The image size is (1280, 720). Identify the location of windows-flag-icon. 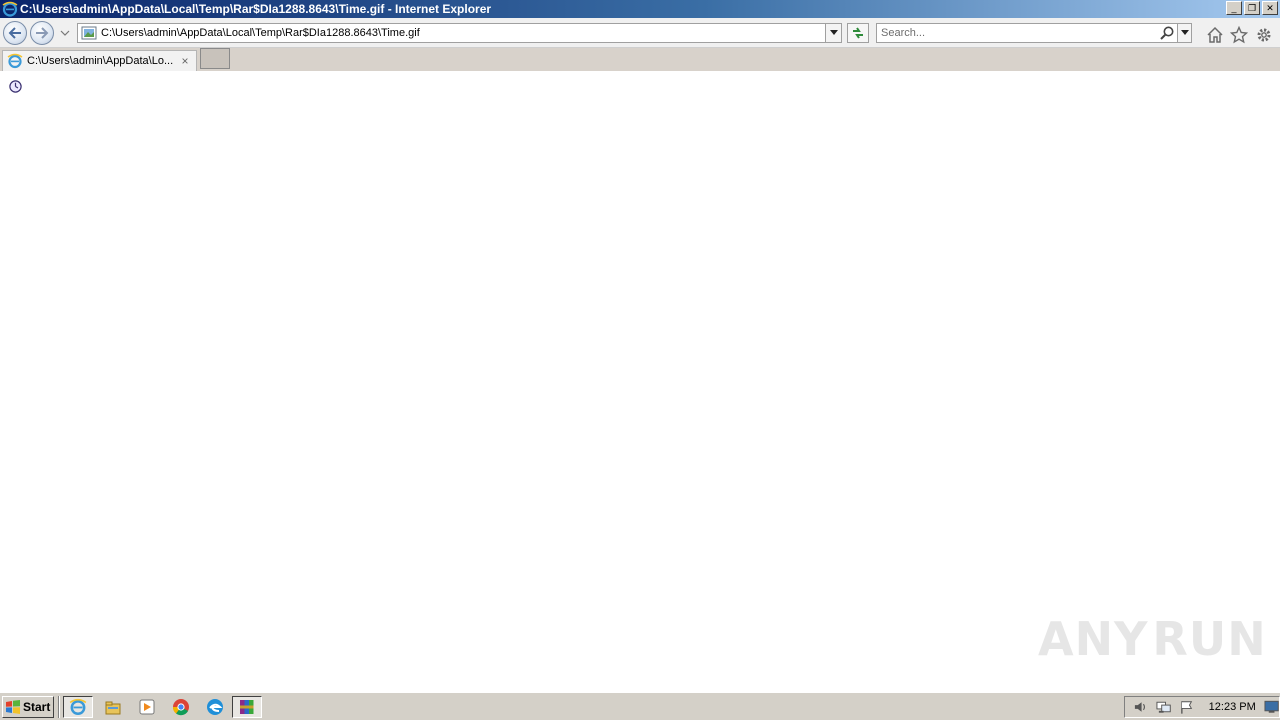
(13, 707).